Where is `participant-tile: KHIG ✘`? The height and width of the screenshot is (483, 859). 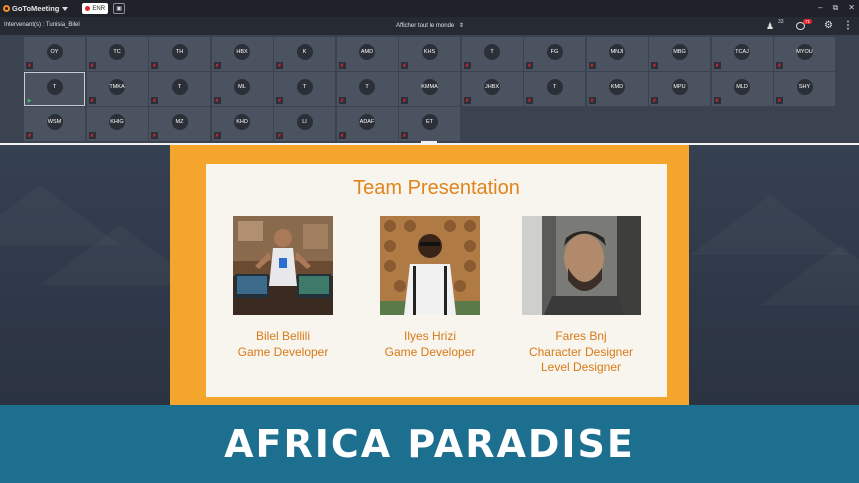 participant-tile: KHIG ✘ is located at coordinates (117, 124).